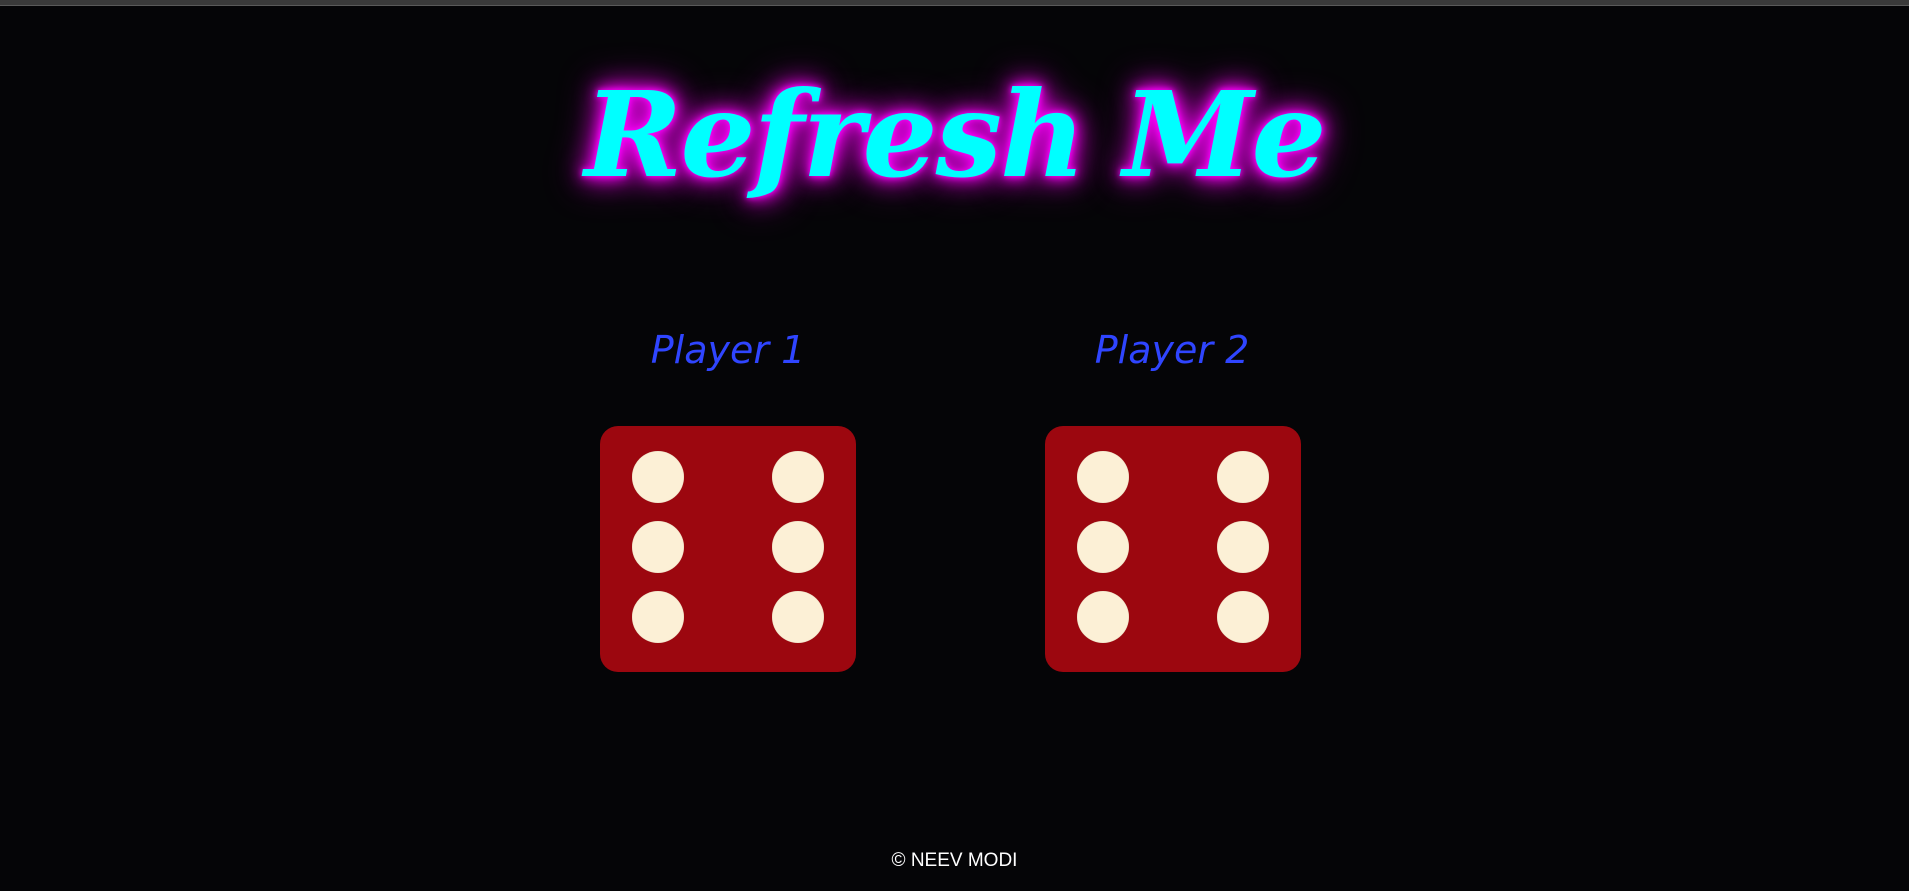 The image size is (1909, 891). What do you see at coordinates (728, 549) in the screenshot?
I see `player-1-die` at bounding box center [728, 549].